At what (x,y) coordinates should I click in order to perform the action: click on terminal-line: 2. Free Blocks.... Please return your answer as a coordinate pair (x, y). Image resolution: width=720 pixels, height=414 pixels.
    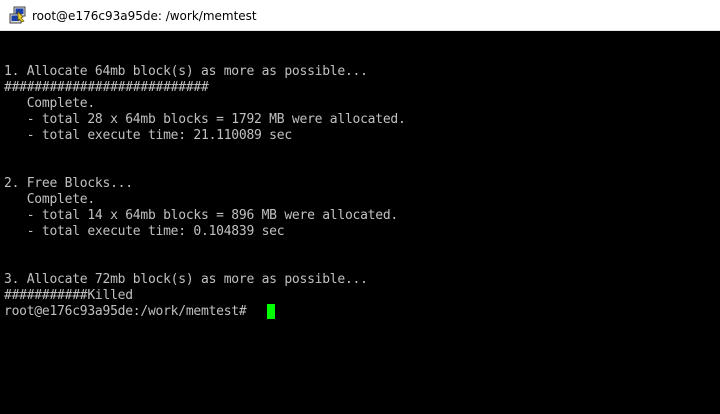
    Looking at the image, I should click on (68, 183).